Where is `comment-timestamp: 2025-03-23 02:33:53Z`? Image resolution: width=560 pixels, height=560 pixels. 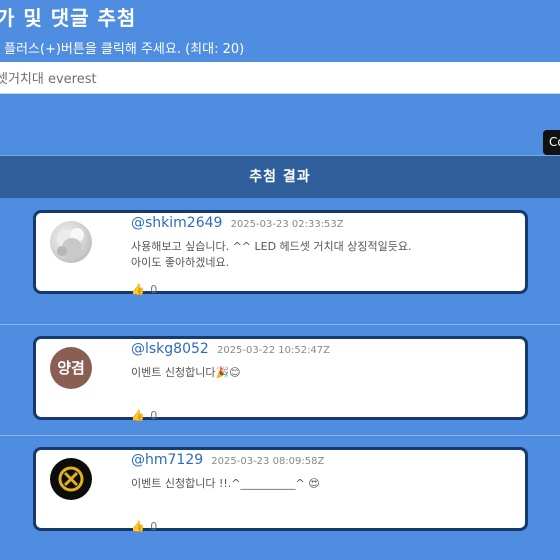
comment-timestamp: 2025-03-23 02:33:53Z is located at coordinates (287, 224).